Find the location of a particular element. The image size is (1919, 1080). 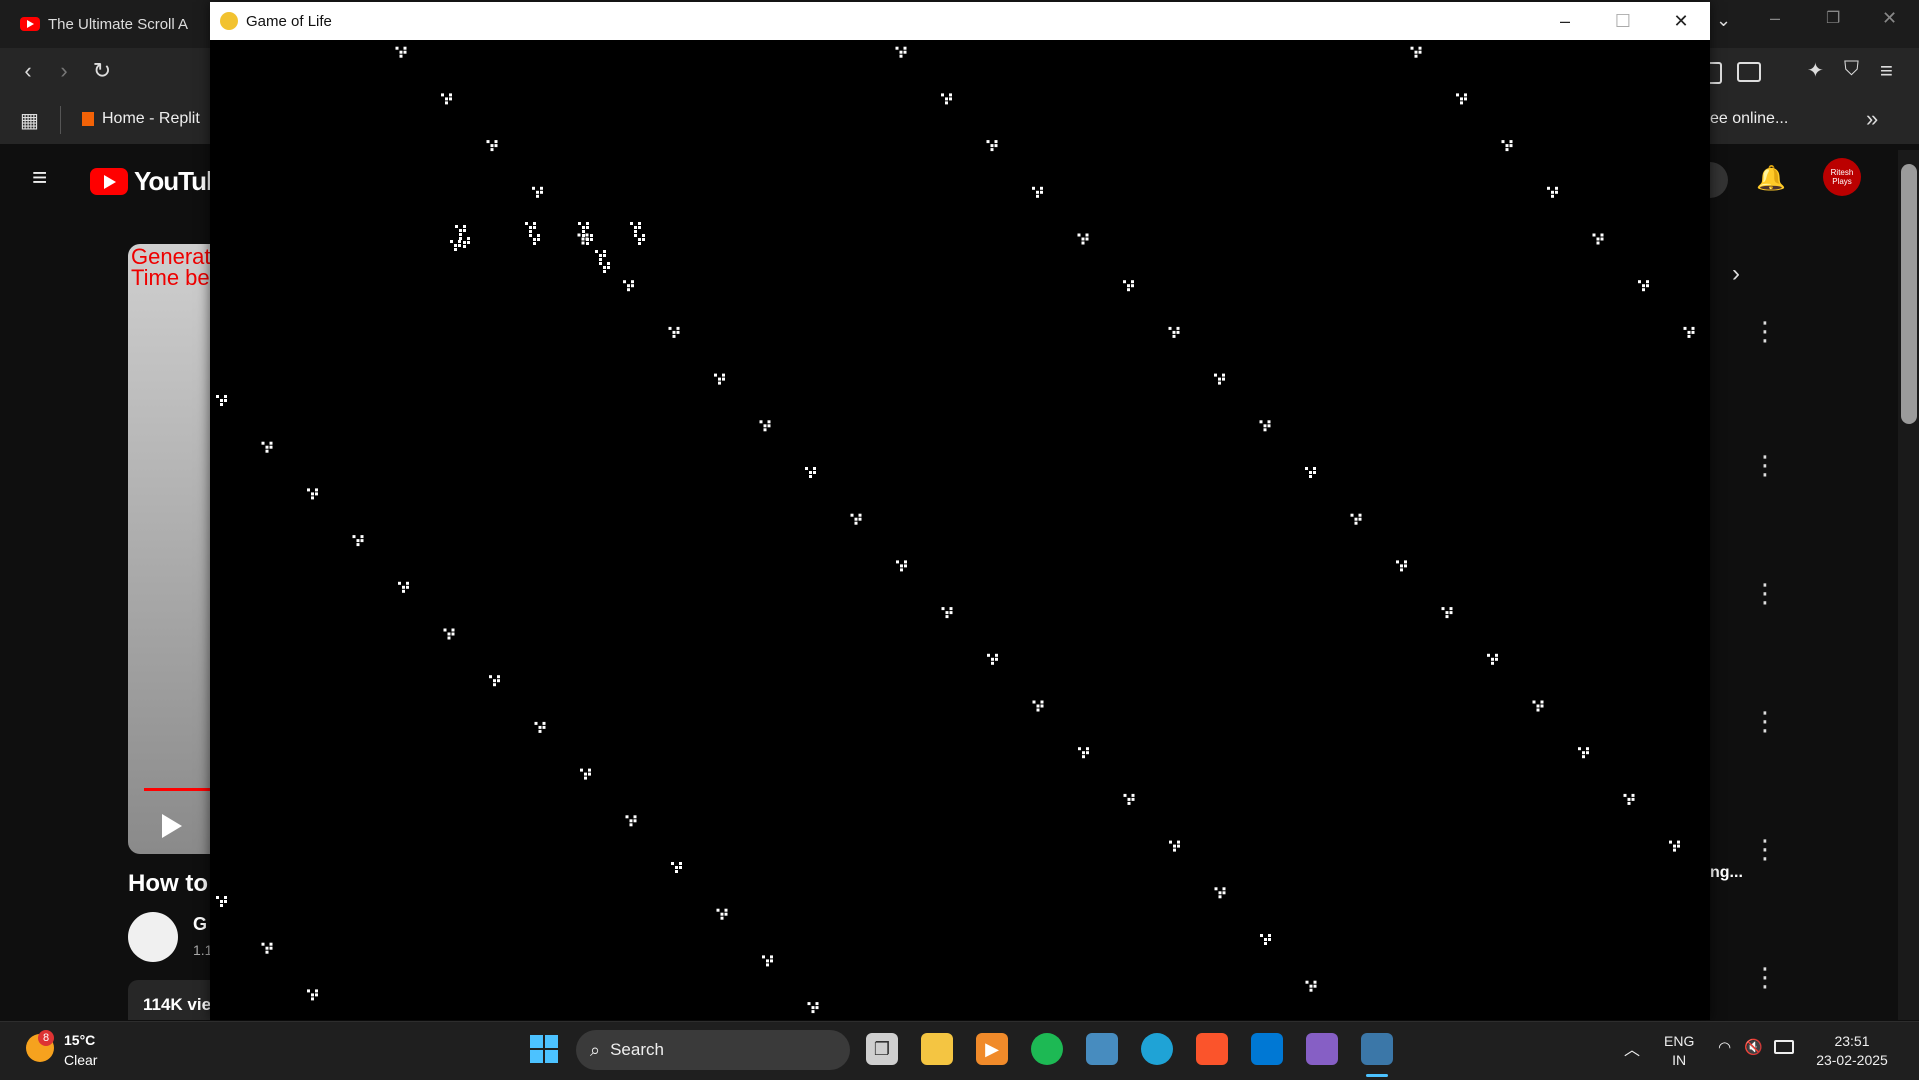

notifications-bell-icon: 🔔 is located at coordinates (1771, 178).